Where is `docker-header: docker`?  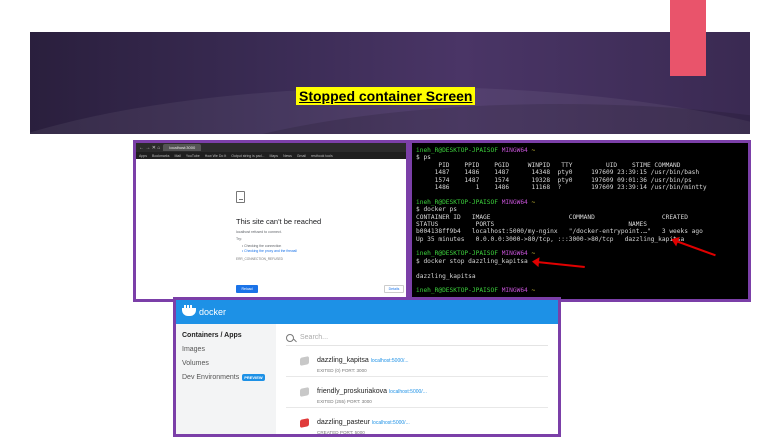
docker-header: docker is located at coordinates (367, 312).